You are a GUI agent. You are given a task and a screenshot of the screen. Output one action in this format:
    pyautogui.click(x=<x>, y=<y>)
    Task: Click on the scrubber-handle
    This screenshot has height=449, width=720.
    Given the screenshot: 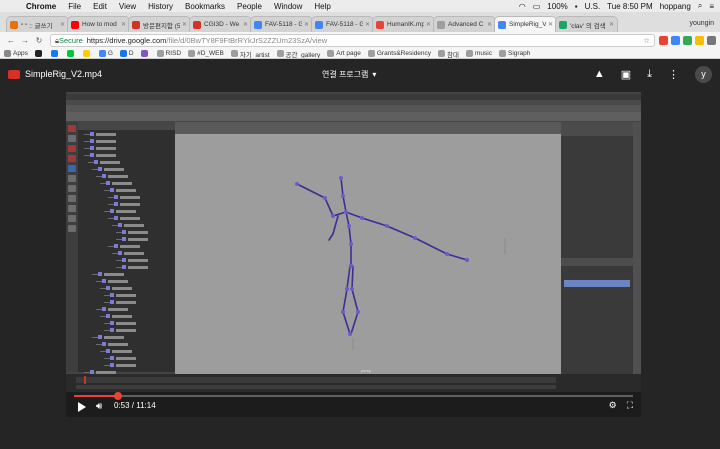 What is the action you would take?
    pyautogui.click(x=118, y=396)
    